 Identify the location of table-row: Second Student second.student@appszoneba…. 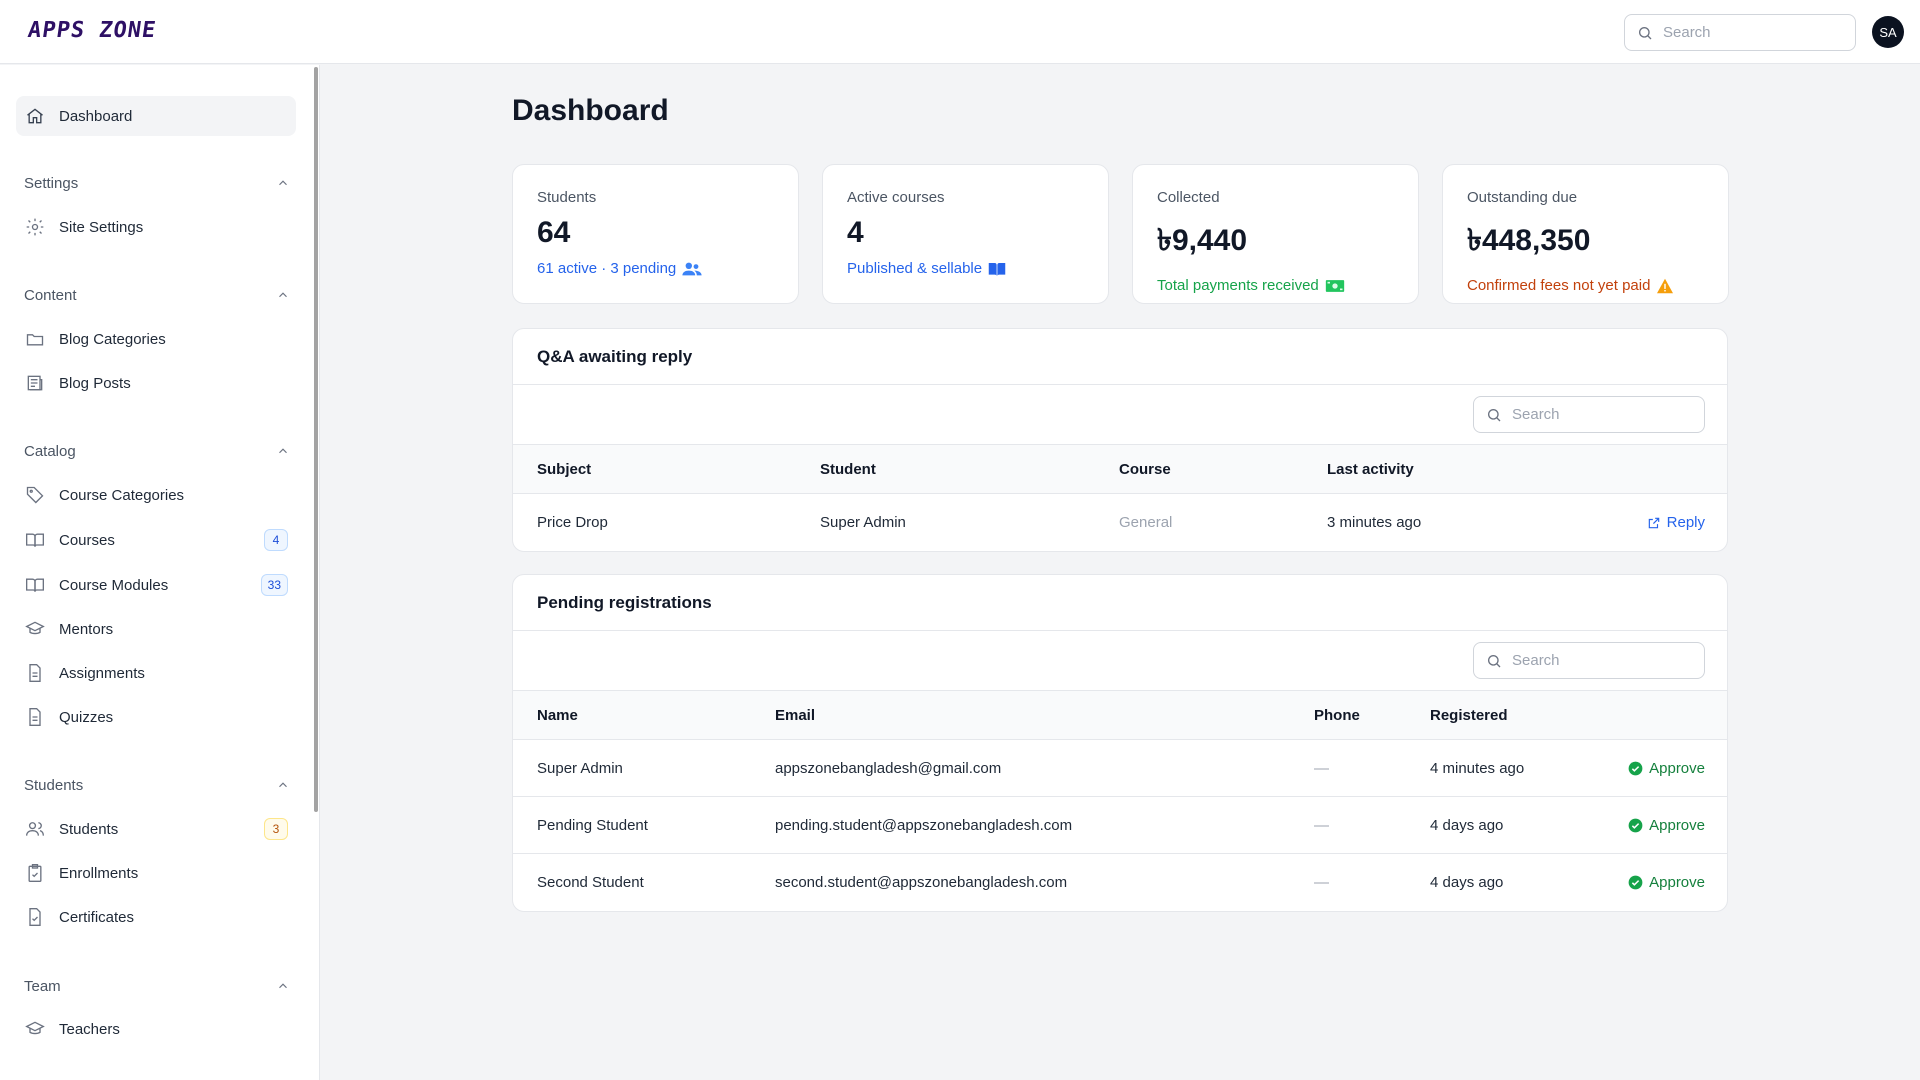
(1120, 882).